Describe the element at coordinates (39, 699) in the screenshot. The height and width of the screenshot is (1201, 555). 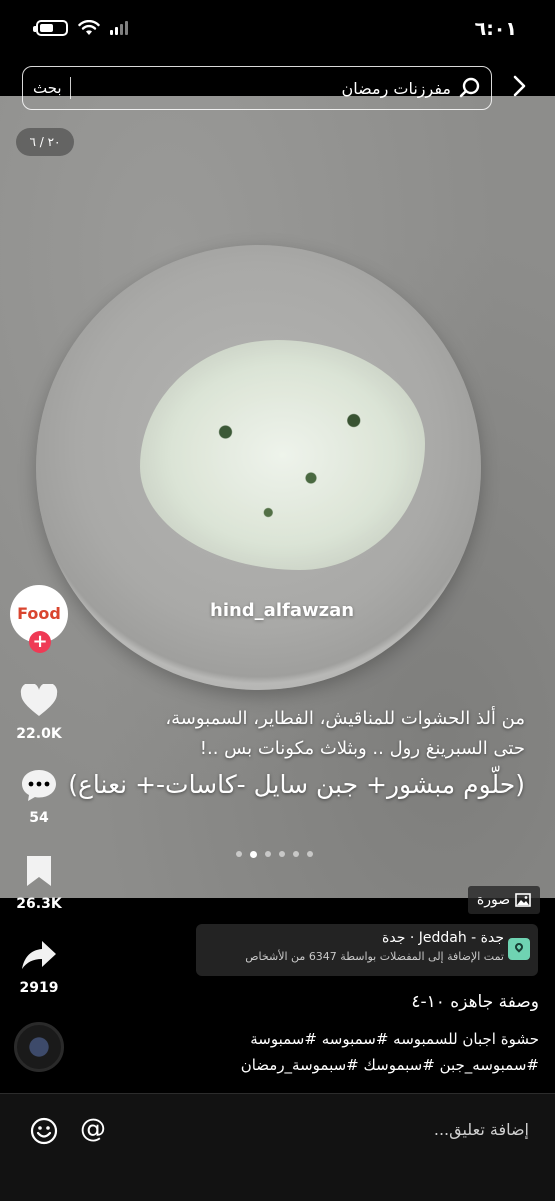
I see `heart-icon` at that location.